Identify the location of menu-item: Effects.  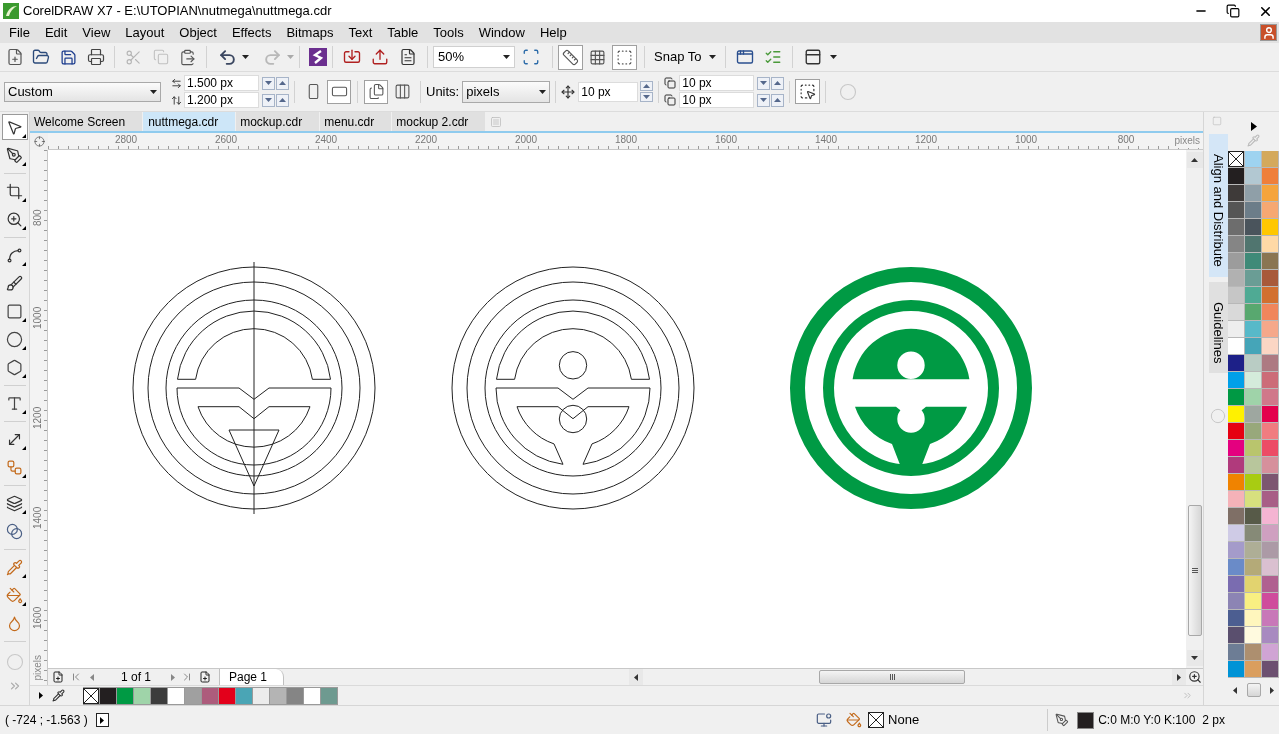
(251, 32).